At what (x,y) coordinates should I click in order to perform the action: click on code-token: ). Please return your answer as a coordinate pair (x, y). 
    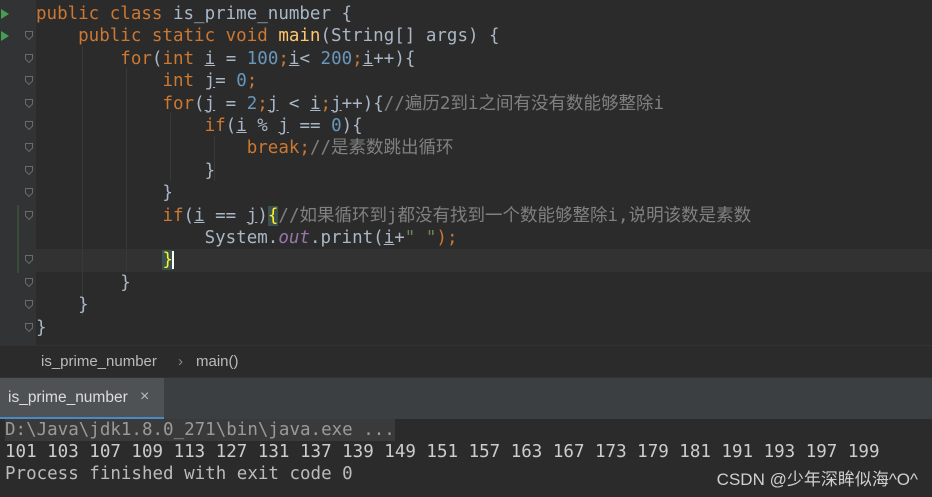
    Looking at the image, I should click on (262, 215).